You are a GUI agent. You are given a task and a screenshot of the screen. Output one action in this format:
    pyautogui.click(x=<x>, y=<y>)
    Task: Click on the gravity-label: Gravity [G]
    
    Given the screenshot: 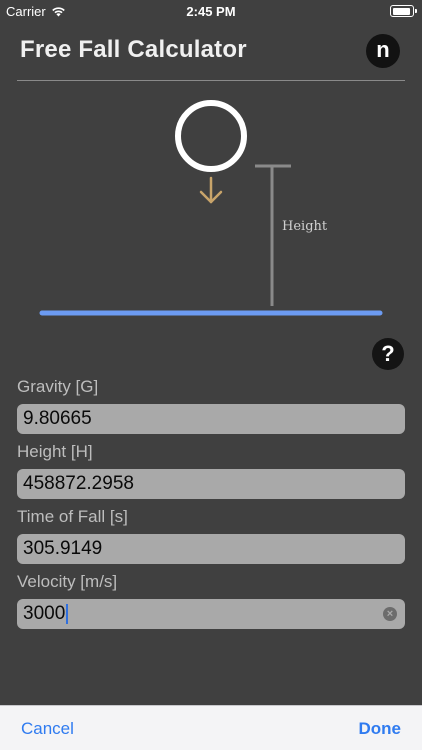 What is the action you would take?
    pyautogui.click(x=58, y=386)
    